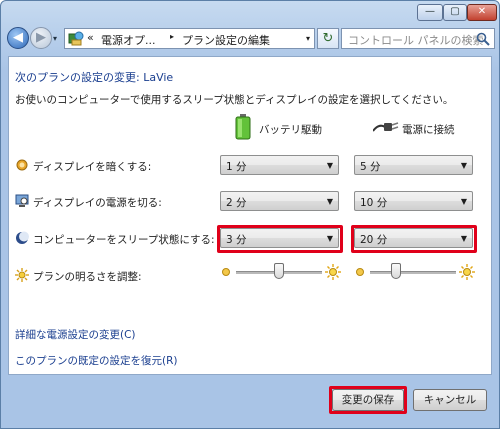 The width and height of the screenshot is (500, 429). What do you see at coordinates (18, 38) in the screenshot?
I see `back-button: ◀` at bounding box center [18, 38].